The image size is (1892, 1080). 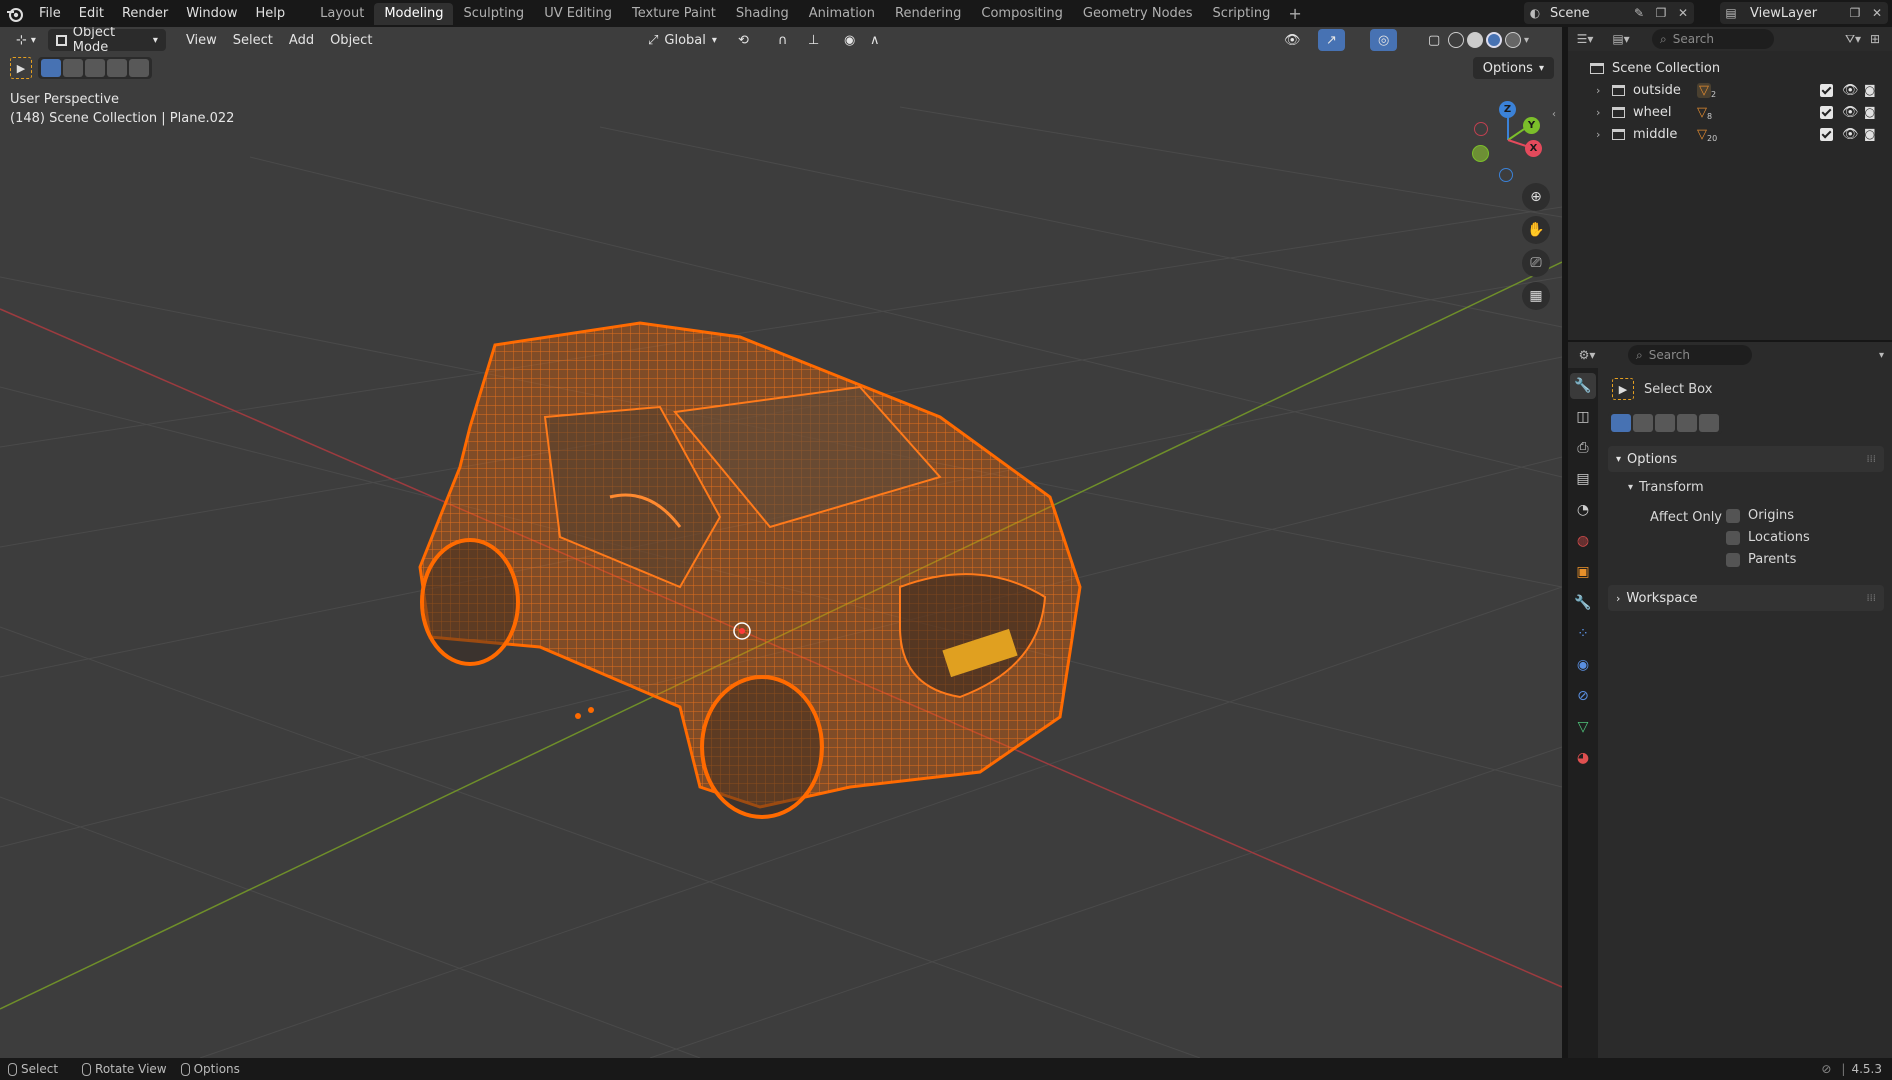 What do you see at coordinates (1587, 355) in the screenshot?
I see `properties-editor-type-icon: ⚙▾` at bounding box center [1587, 355].